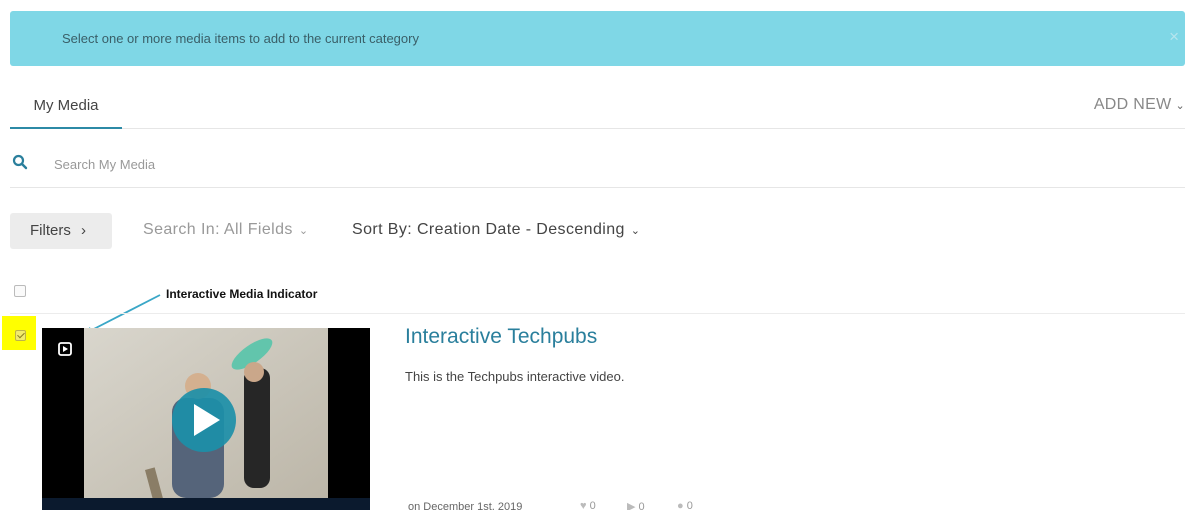  What do you see at coordinates (641, 505) in the screenshot?
I see `plays-count: 0` at bounding box center [641, 505].